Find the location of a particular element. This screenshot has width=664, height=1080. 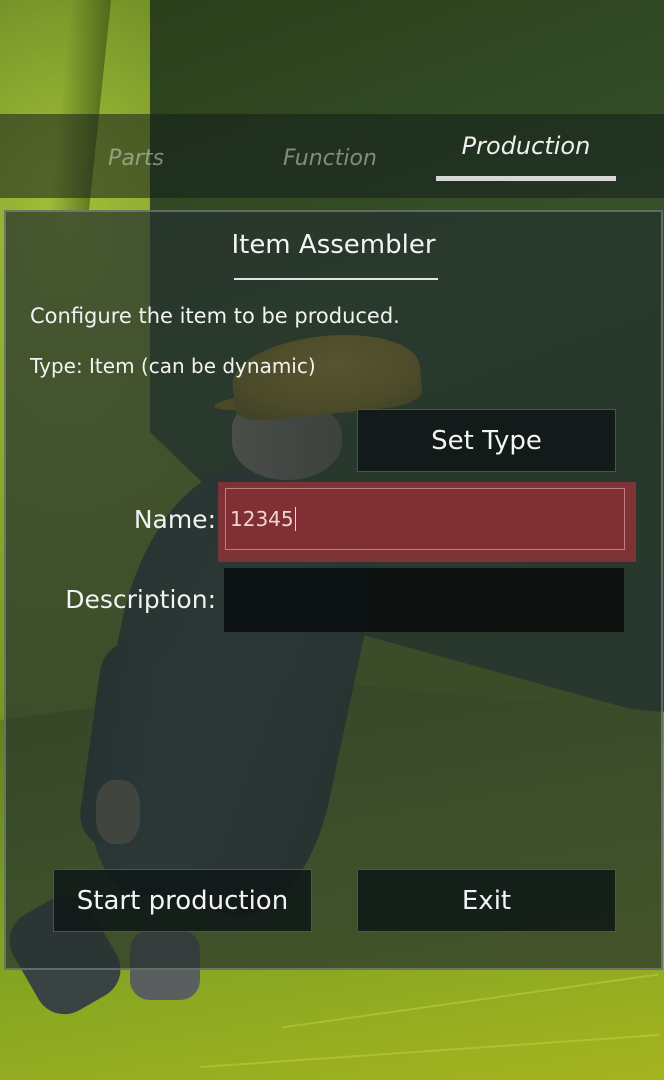

tab-parts: Parts is located at coordinates (136, 158).